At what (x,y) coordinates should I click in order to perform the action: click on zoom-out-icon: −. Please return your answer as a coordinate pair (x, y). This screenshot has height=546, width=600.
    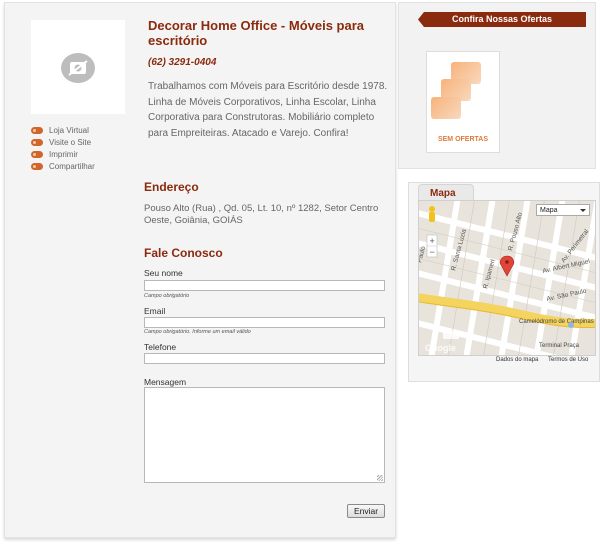
    Looking at the image, I should click on (432, 252).